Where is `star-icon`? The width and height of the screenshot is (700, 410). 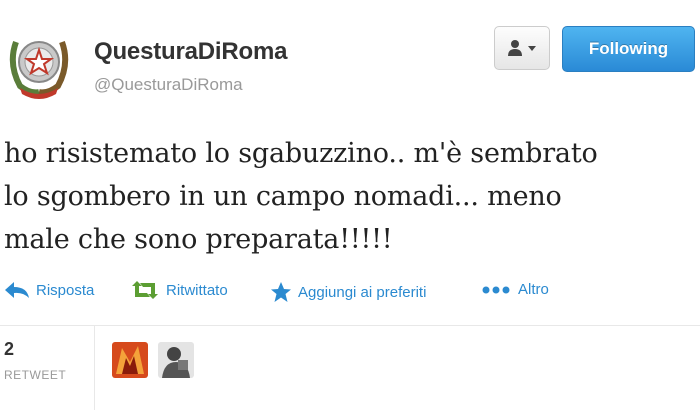
star-icon is located at coordinates (281, 292).